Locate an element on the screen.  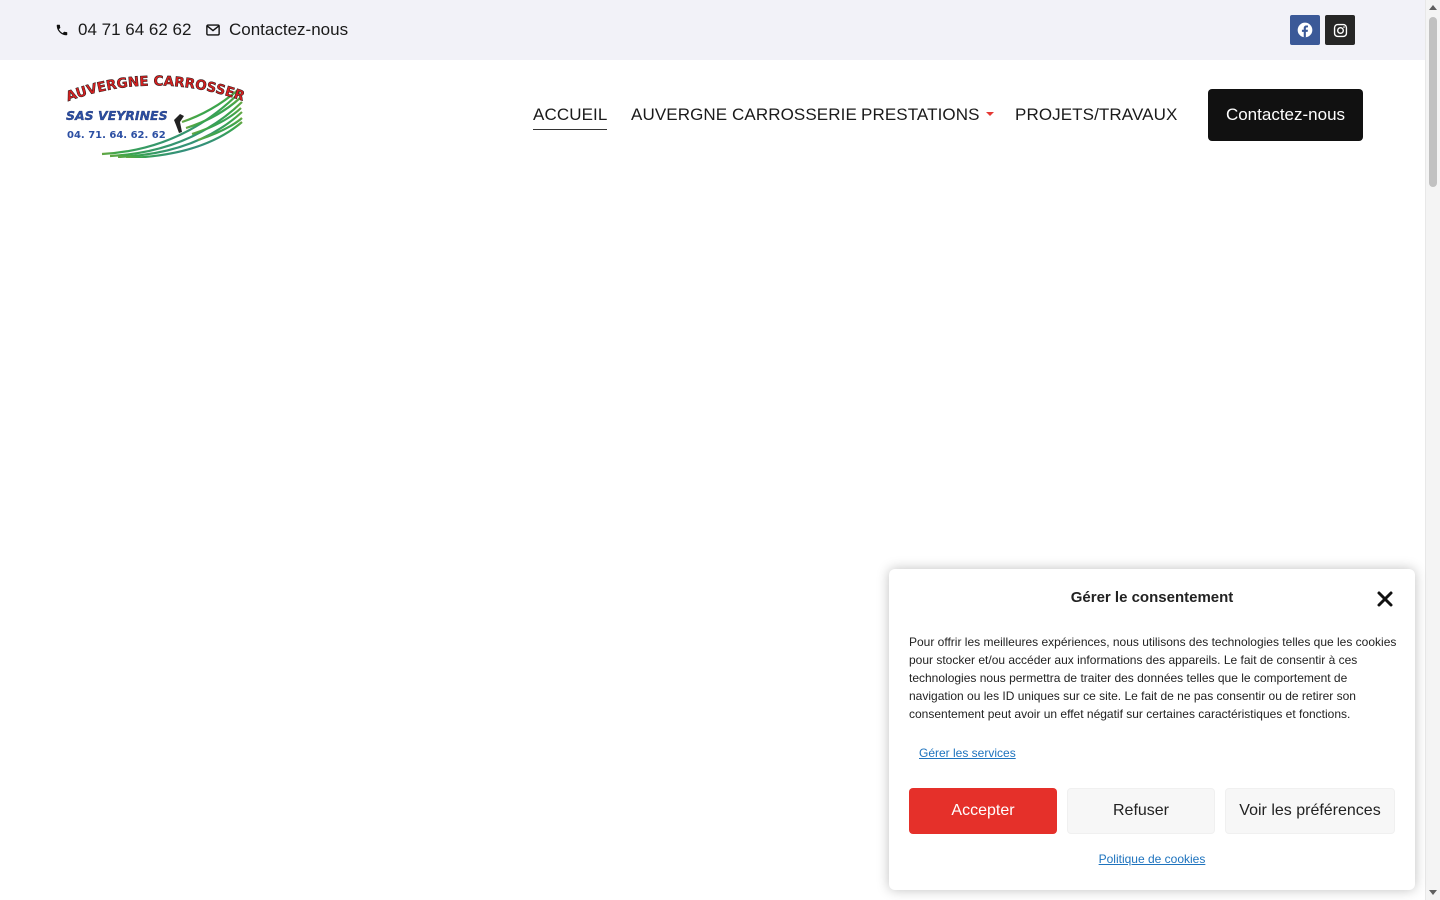
logo-title: AUVERGNE CARROSSERIE is located at coordinates (153, 88).